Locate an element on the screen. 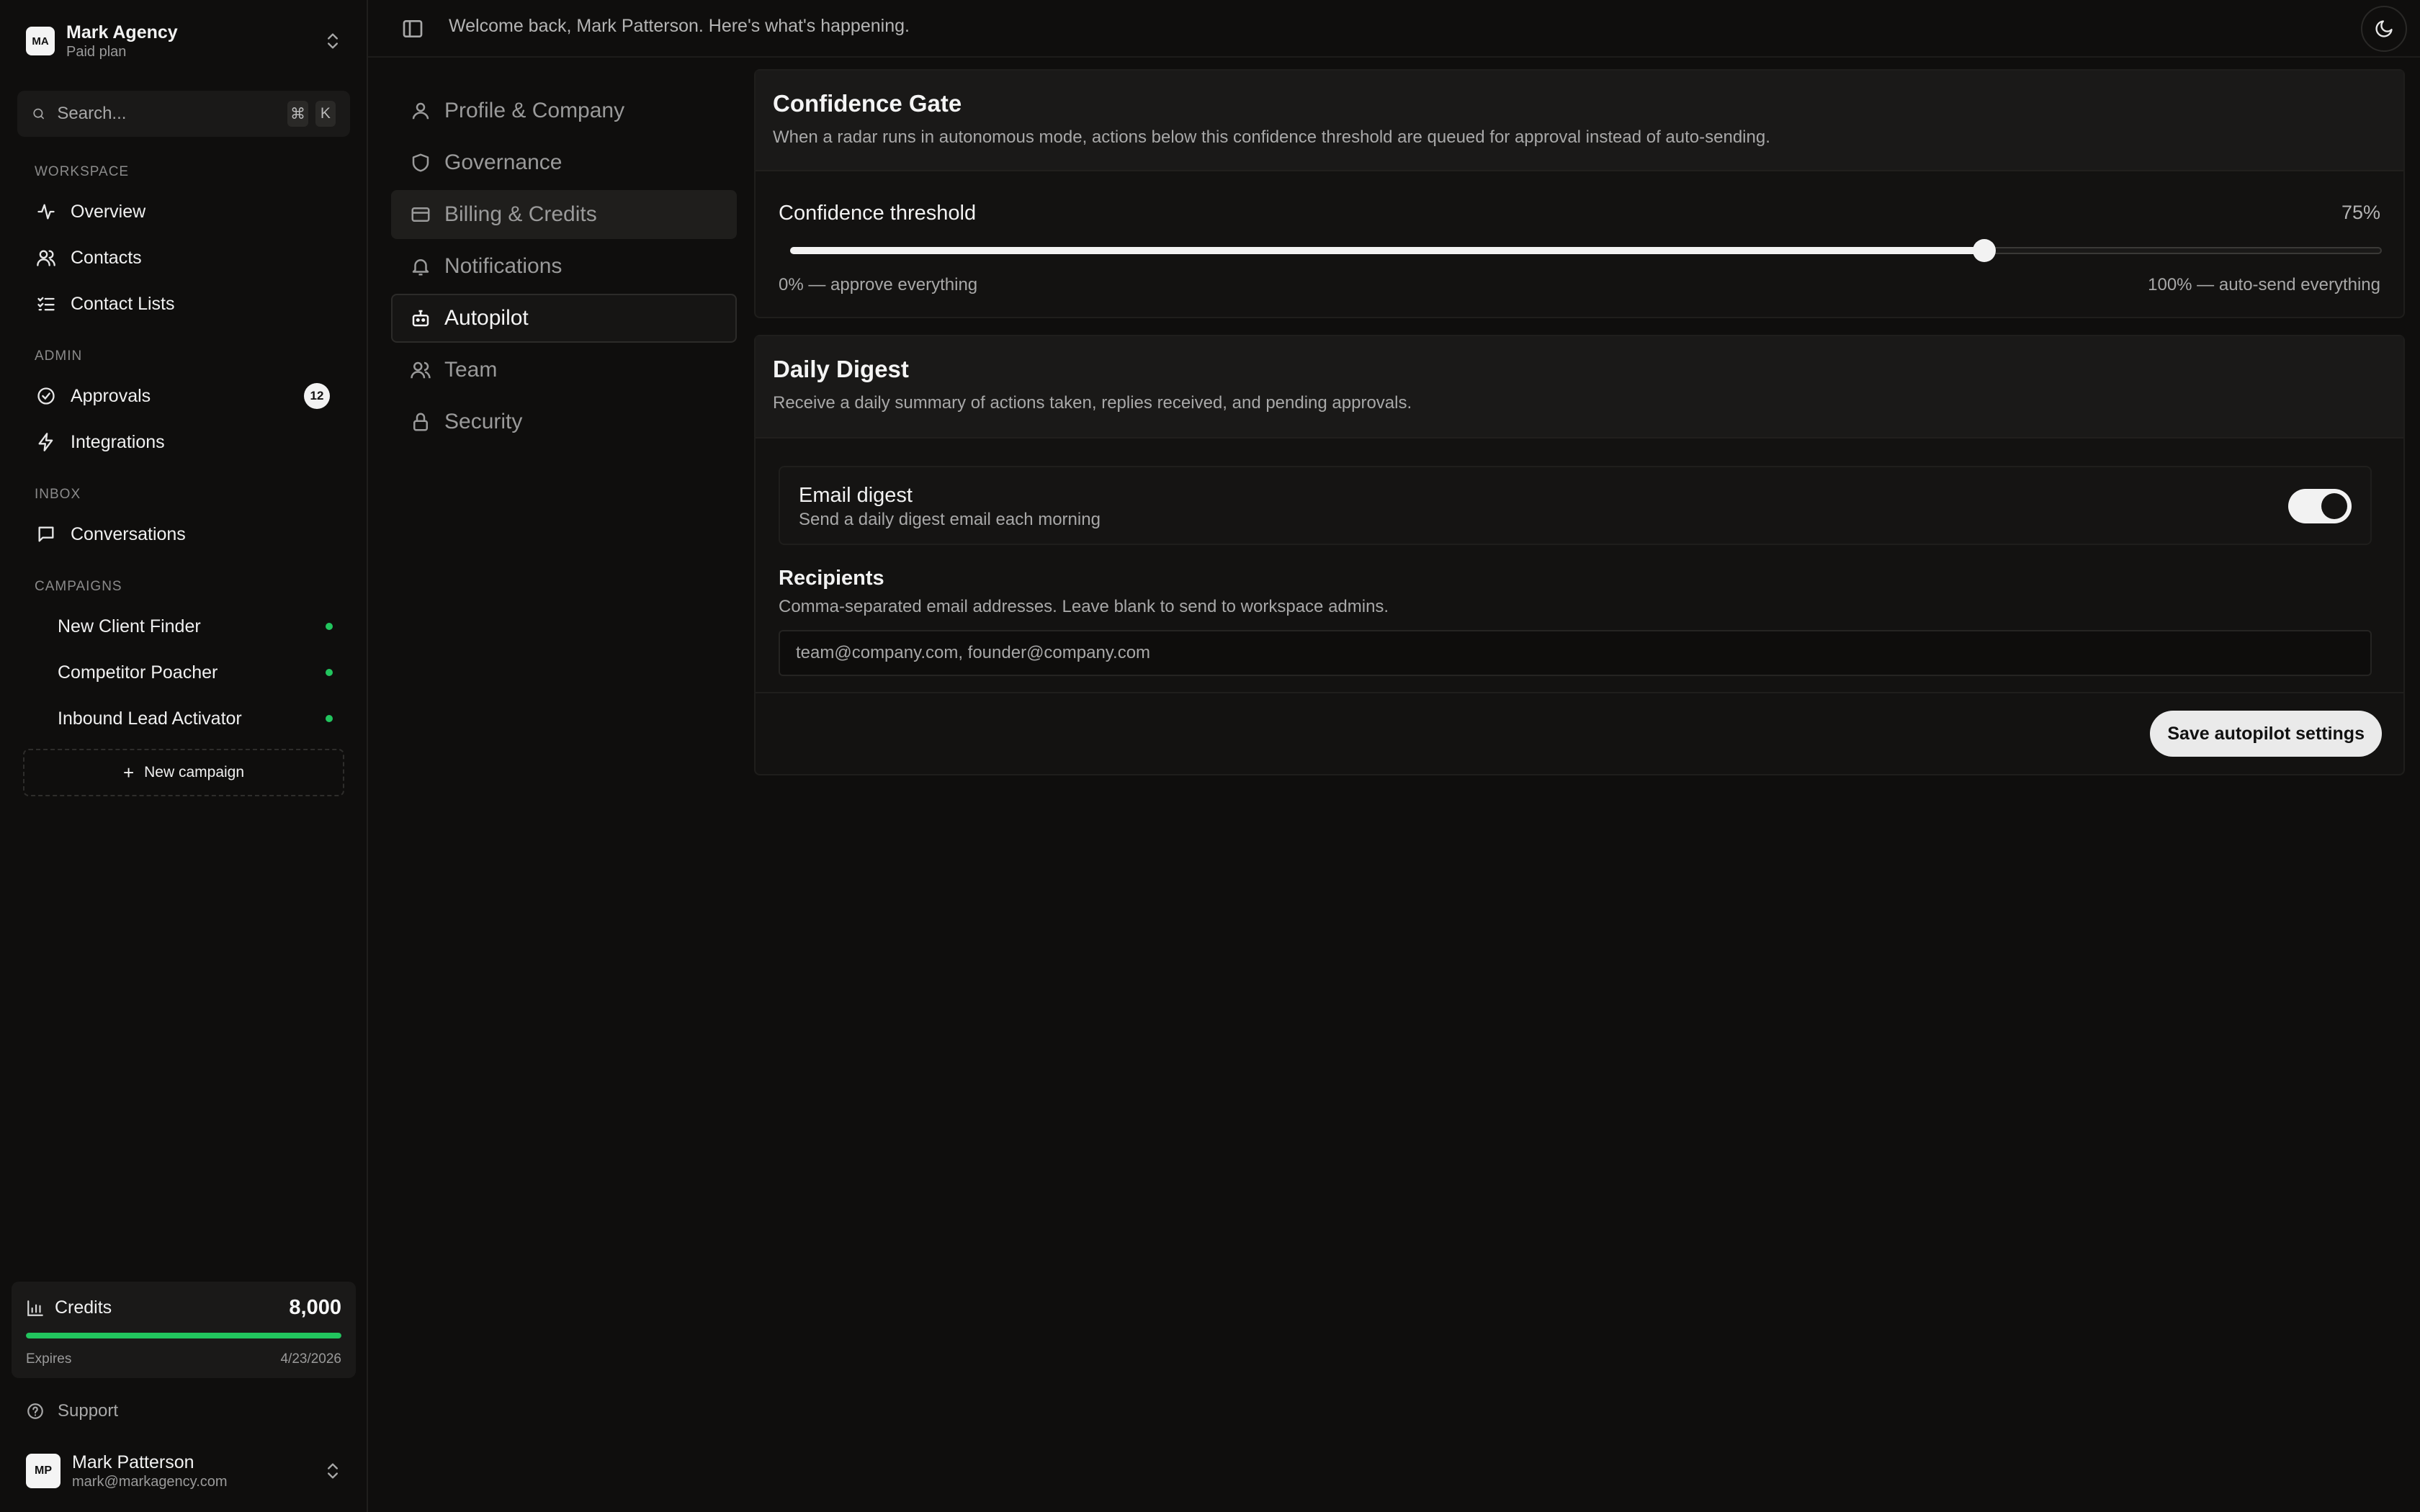 Image resolution: width=2420 pixels, height=1512 pixels. settings-nav-governance: Governance is located at coordinates (564, 162).